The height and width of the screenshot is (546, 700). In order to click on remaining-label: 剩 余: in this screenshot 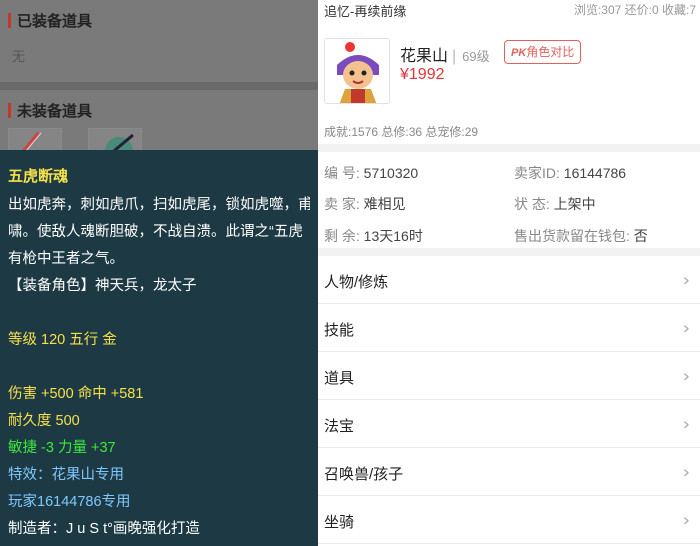, I will do `click(344, 236)`.